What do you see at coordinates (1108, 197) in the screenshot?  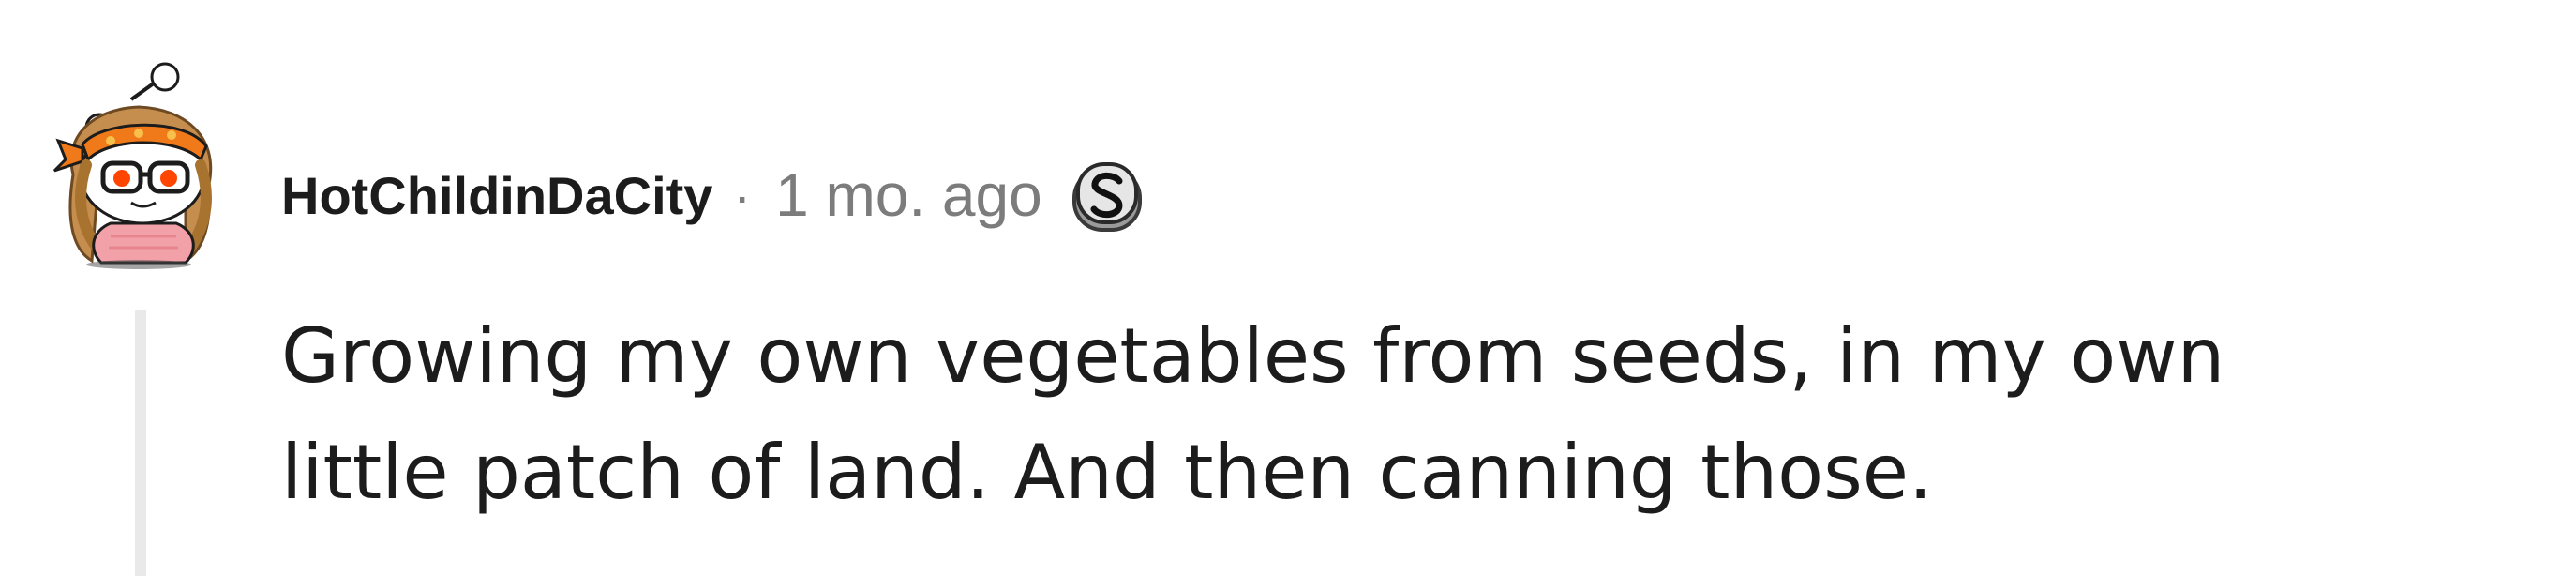 I see `silver-award-icon` at bounding box center [1108, 197].